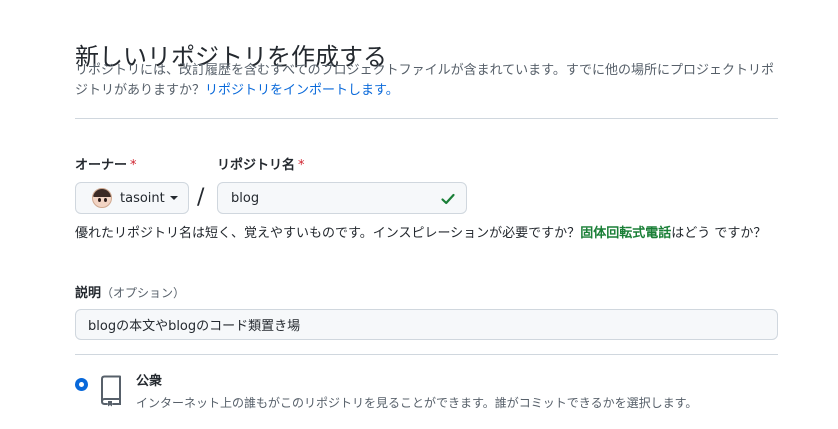 The width and height of the screenshot is (838, 429). I want to click on description-optional-text: （オプション）, so click(143, 293).